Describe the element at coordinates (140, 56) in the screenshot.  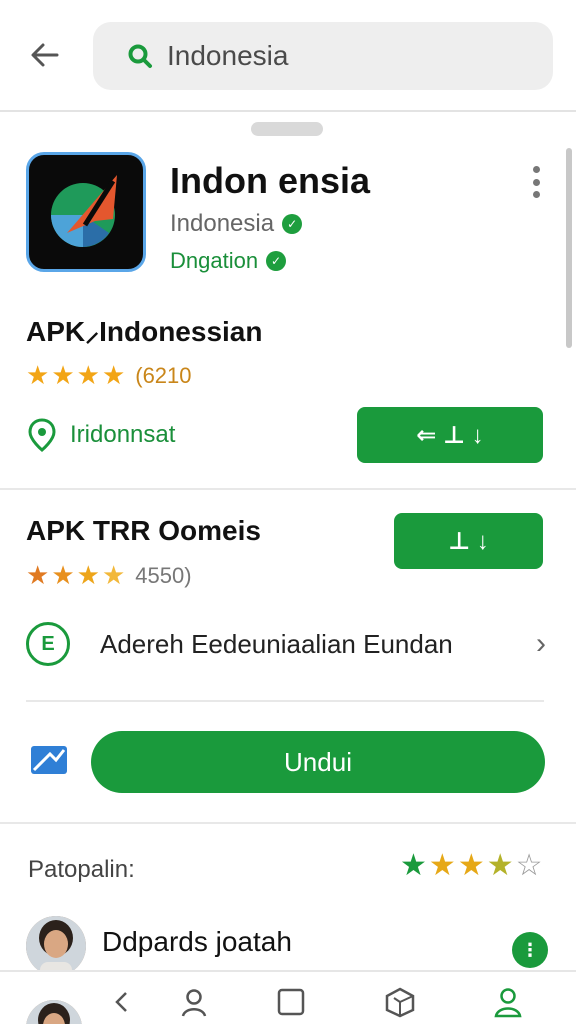
I see `search-icon` at that location.